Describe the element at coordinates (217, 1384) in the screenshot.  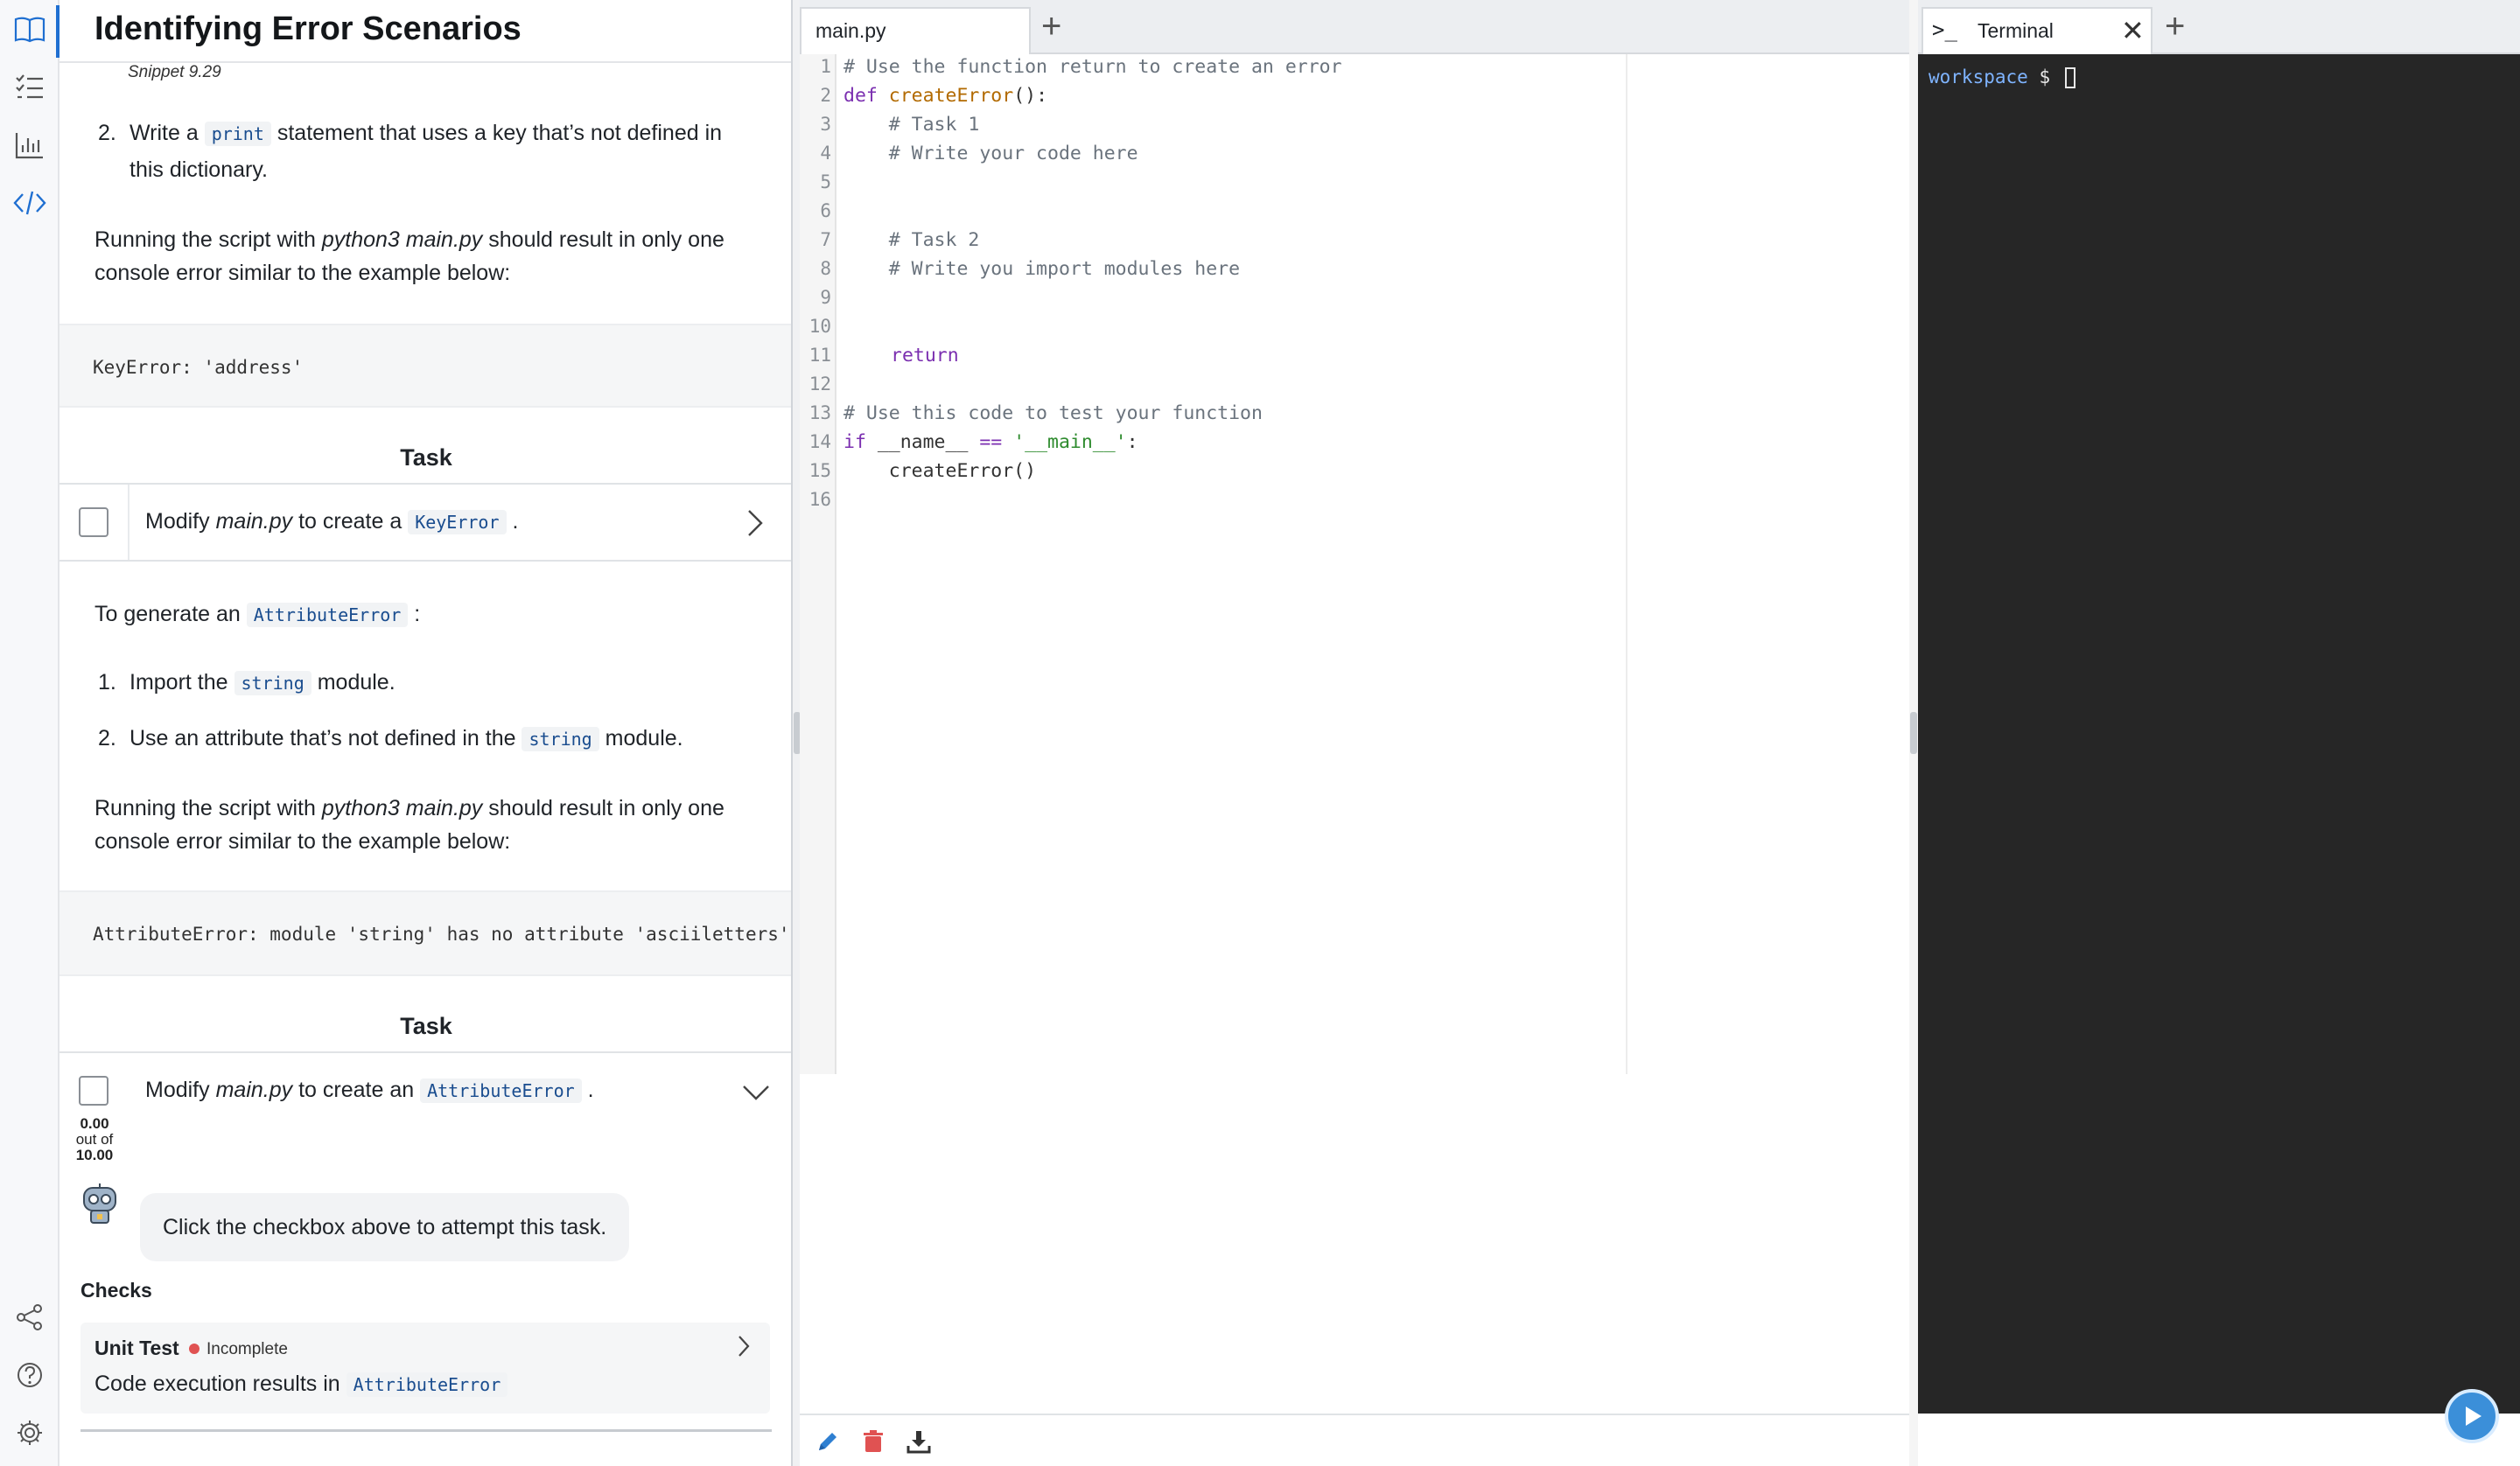
I see `text: Code execution results in` at that location.